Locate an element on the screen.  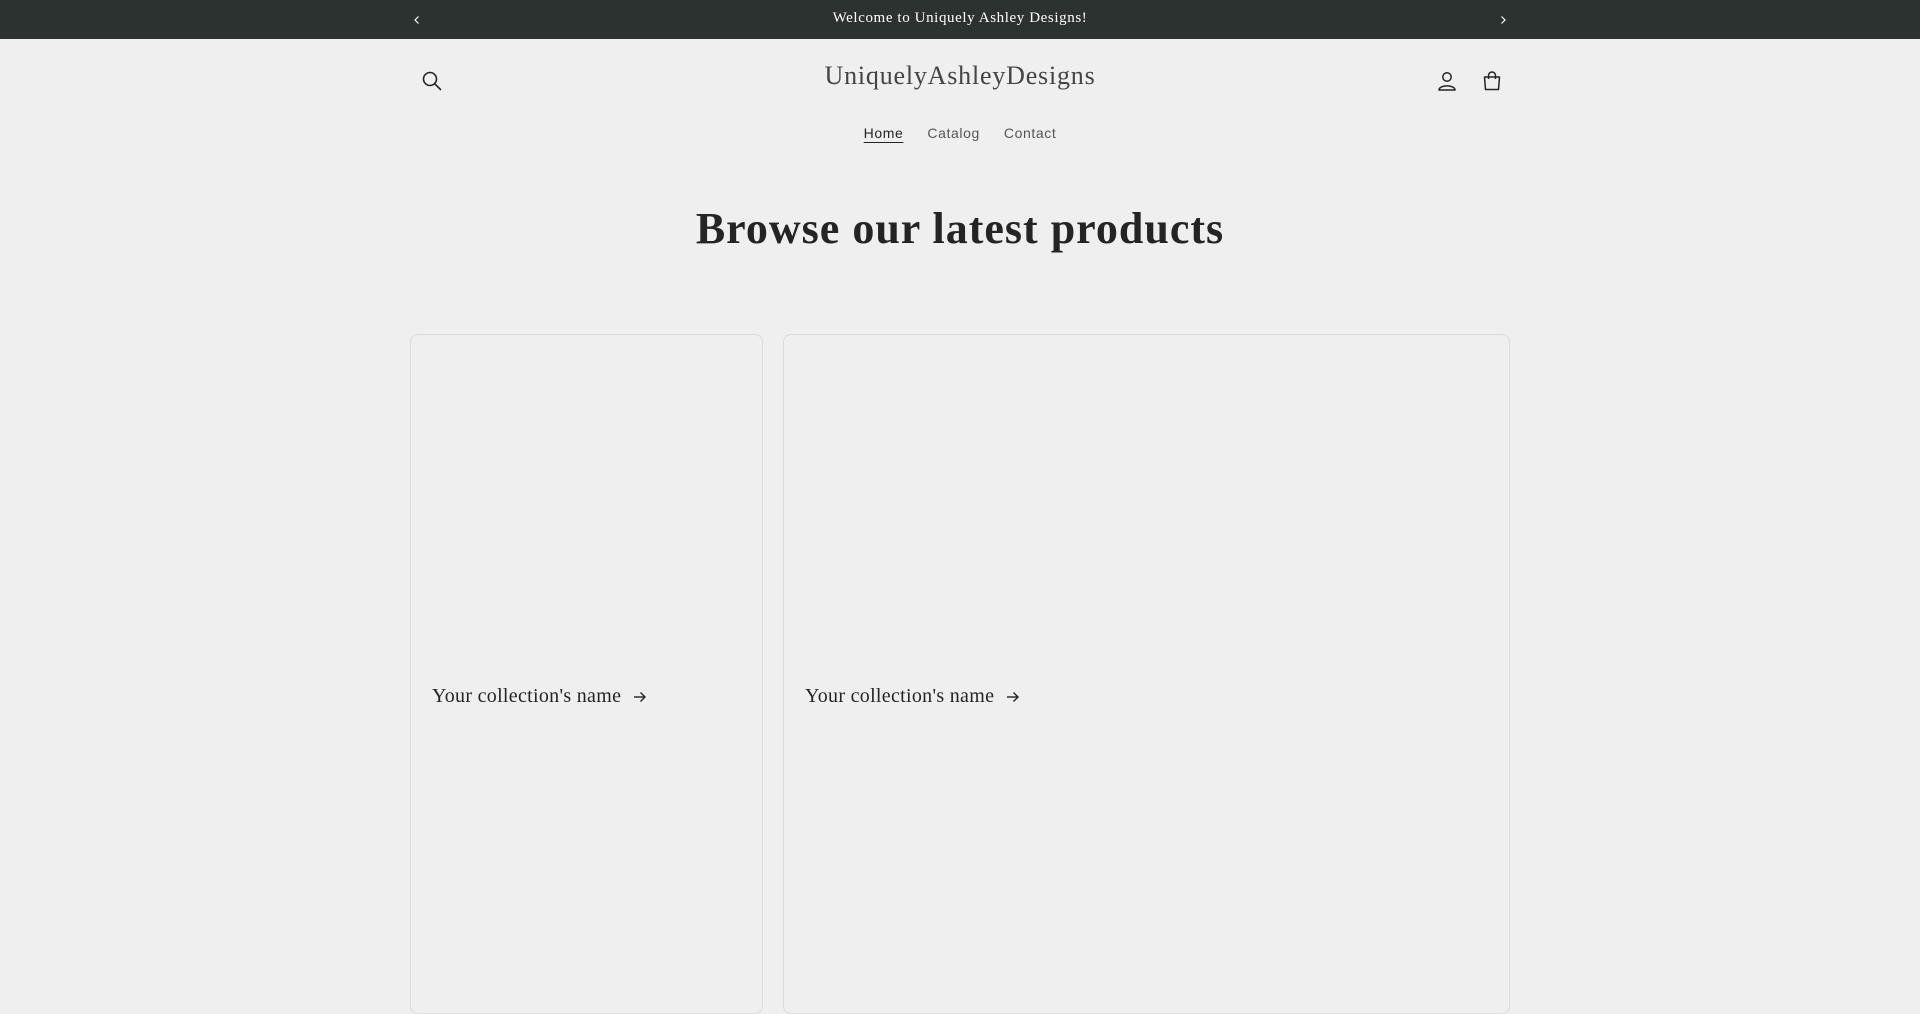
announcement-next-button is located at coordinates (1503, 19).